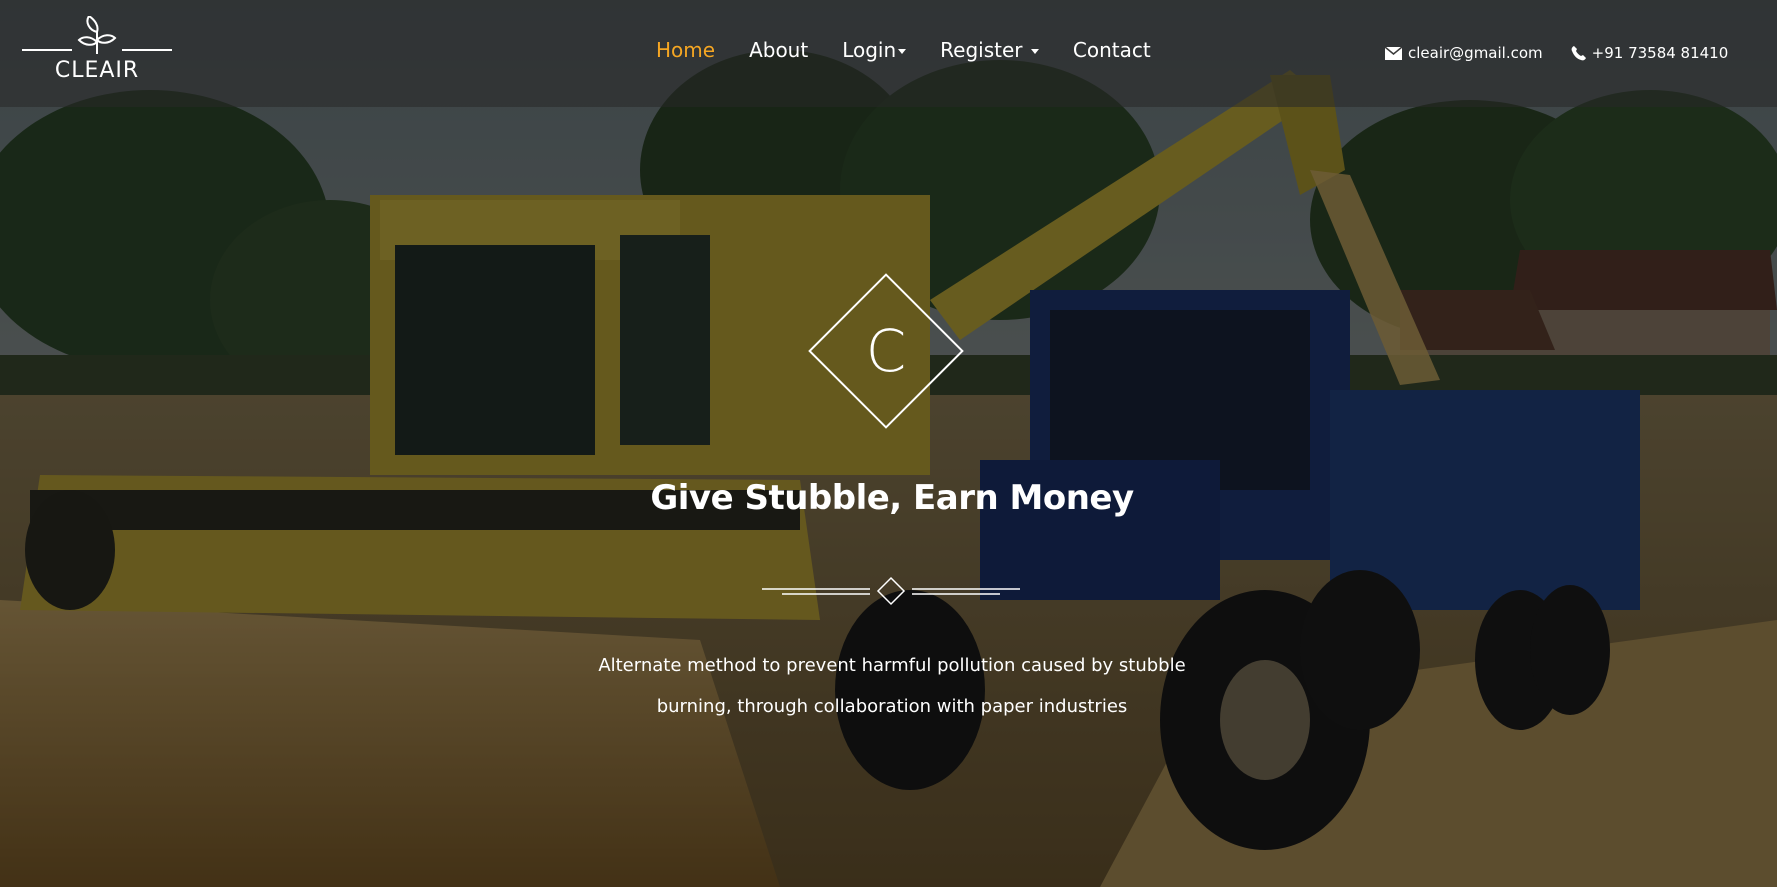 Image resolution: width=1777 pixels, height=887 pixels. I want to click on nav-home-label: Home, so click(686, 50).